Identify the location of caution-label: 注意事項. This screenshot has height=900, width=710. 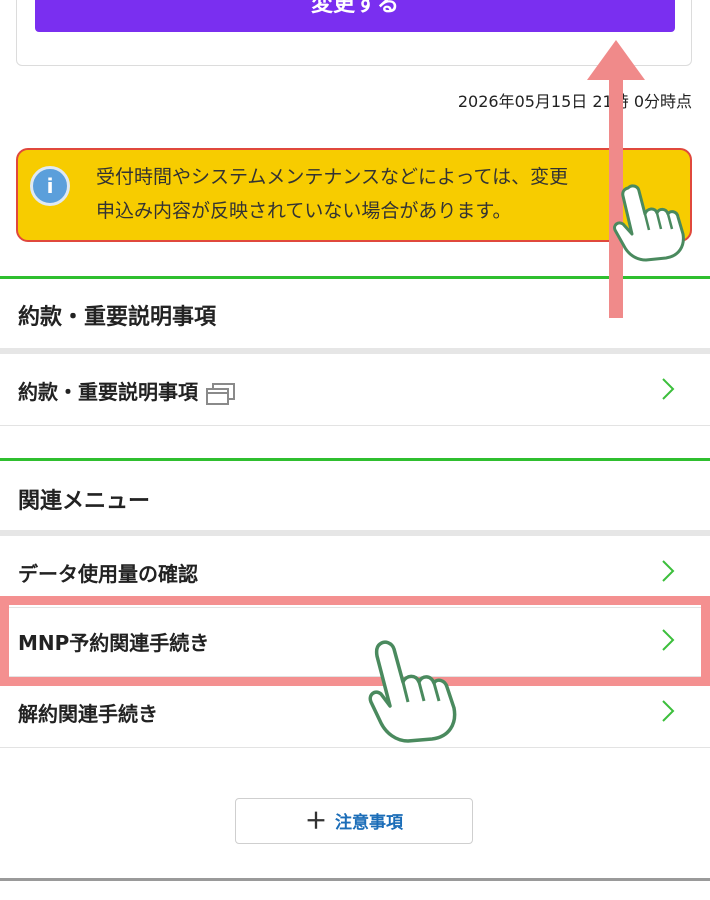
(369, 822).